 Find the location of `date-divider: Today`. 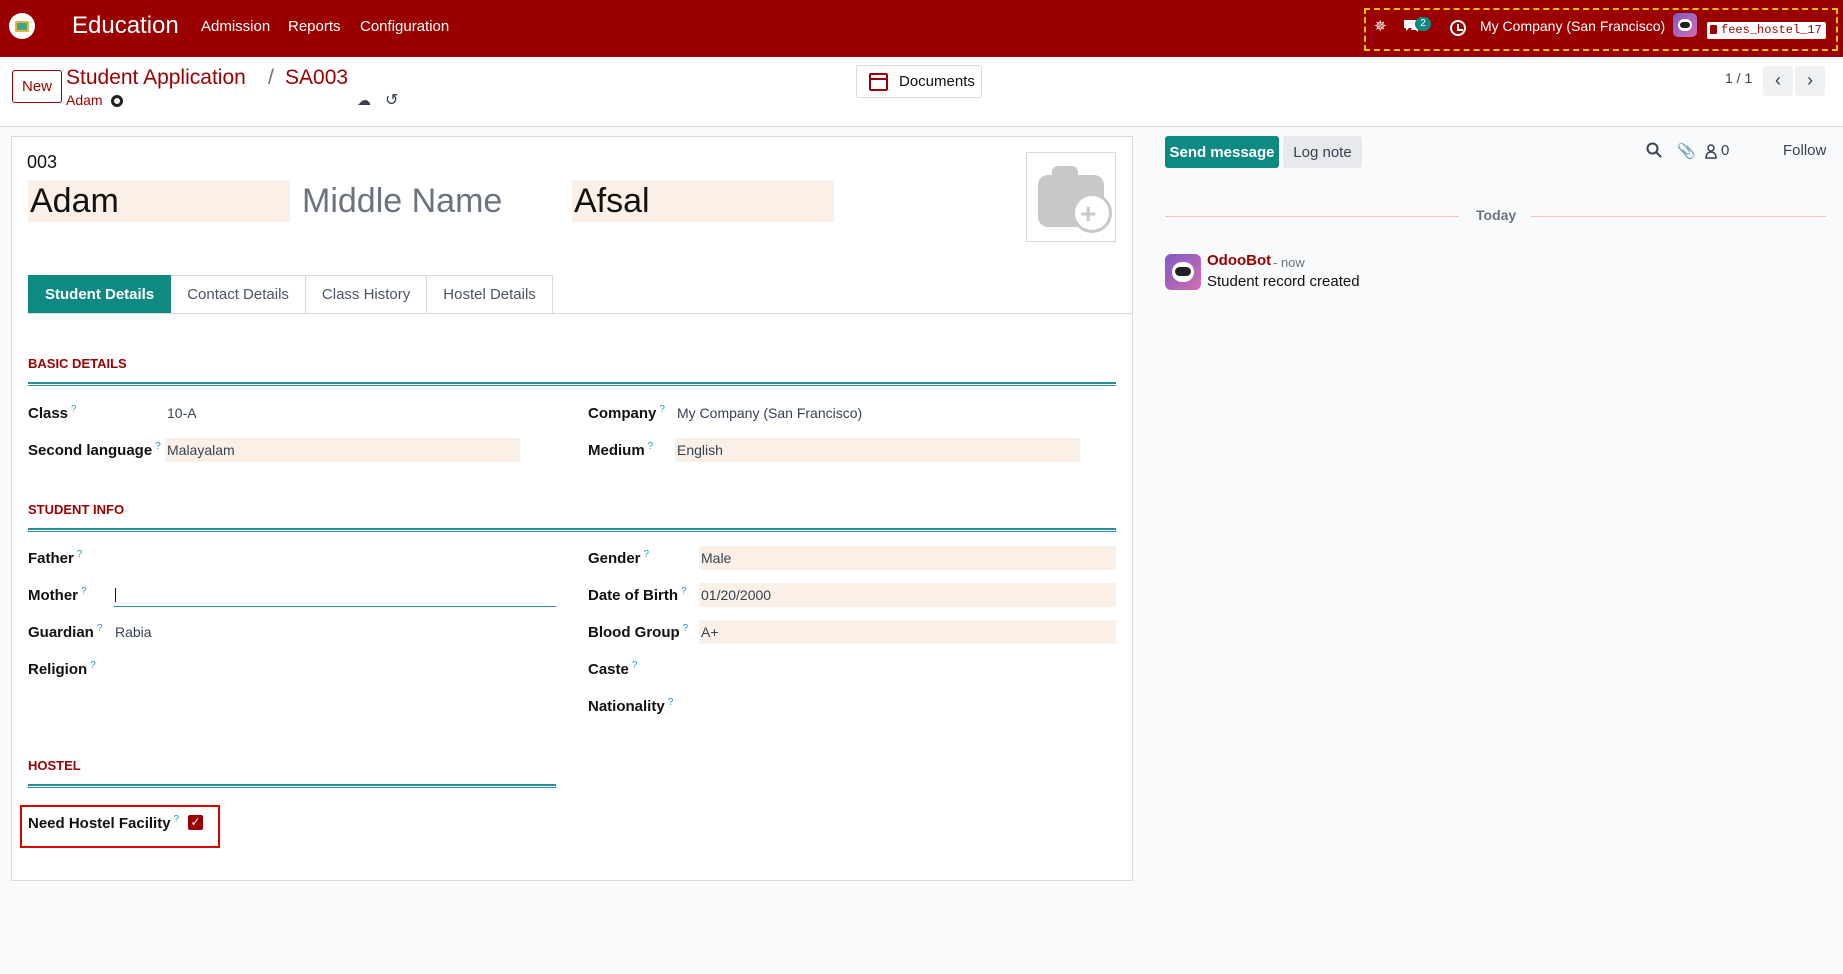

date-divider: Today is located at coordinates (1496, 215).